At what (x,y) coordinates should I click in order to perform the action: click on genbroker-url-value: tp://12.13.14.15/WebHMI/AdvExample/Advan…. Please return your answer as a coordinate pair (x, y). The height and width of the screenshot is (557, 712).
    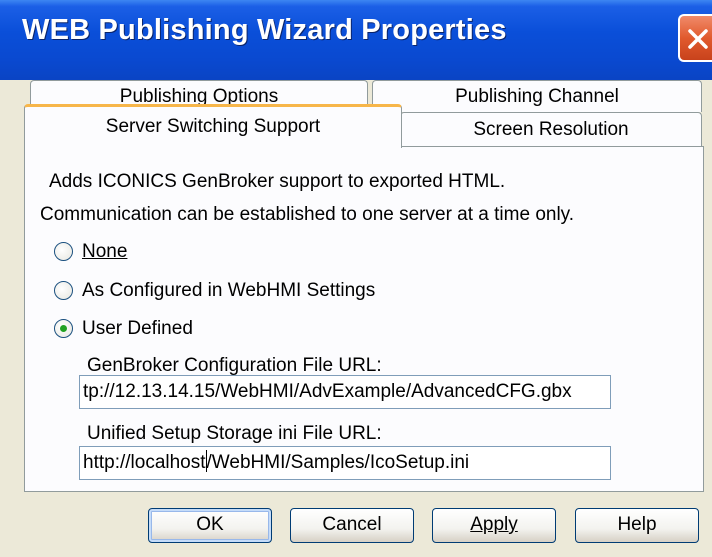
    Looking at the image, I should click on (327, 391).